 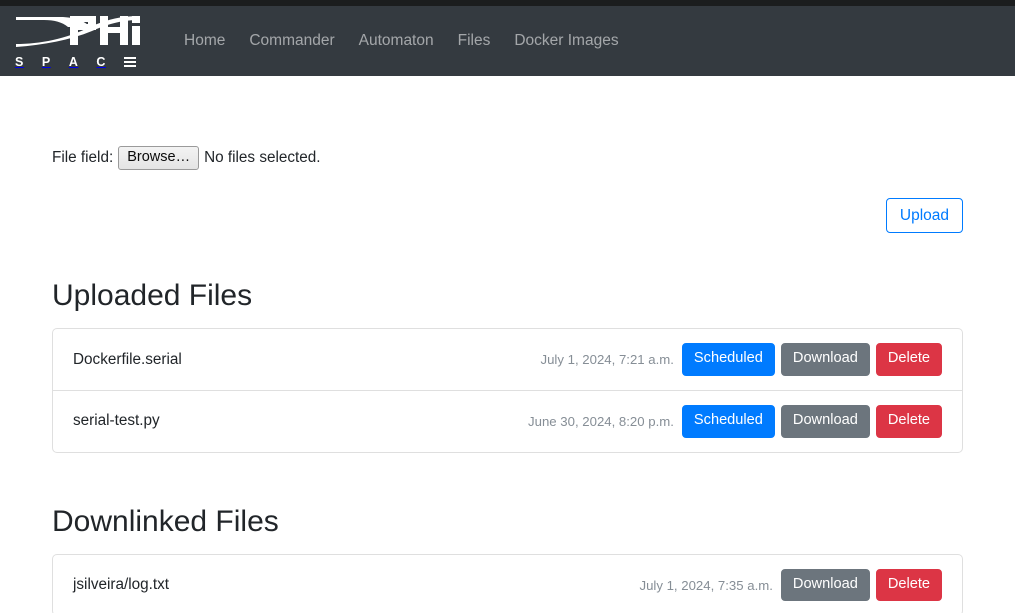 I want to click on brand-logo-dphi-space: S P A C, so click(x=78, y=41).